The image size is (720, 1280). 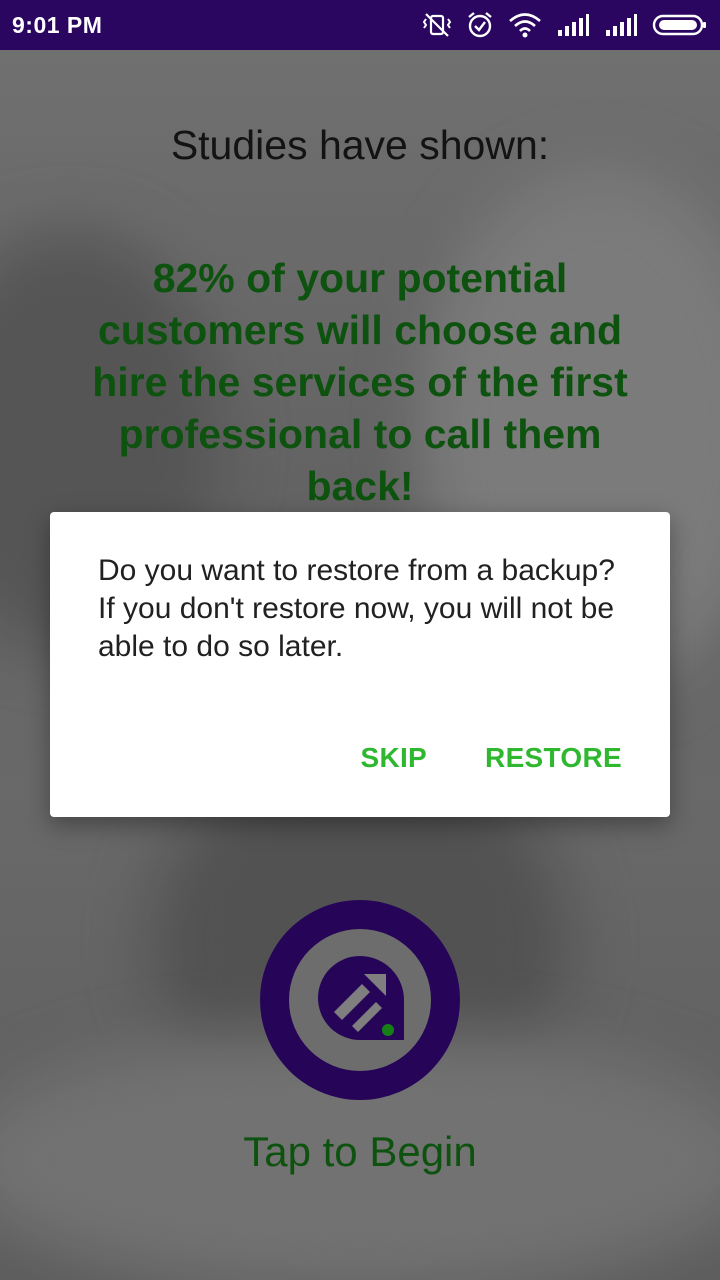 What do you see at coordinates (360, 25) in the screenshot?
I see `status-bar: 9:01 PM` at bounding box center [360, 25].